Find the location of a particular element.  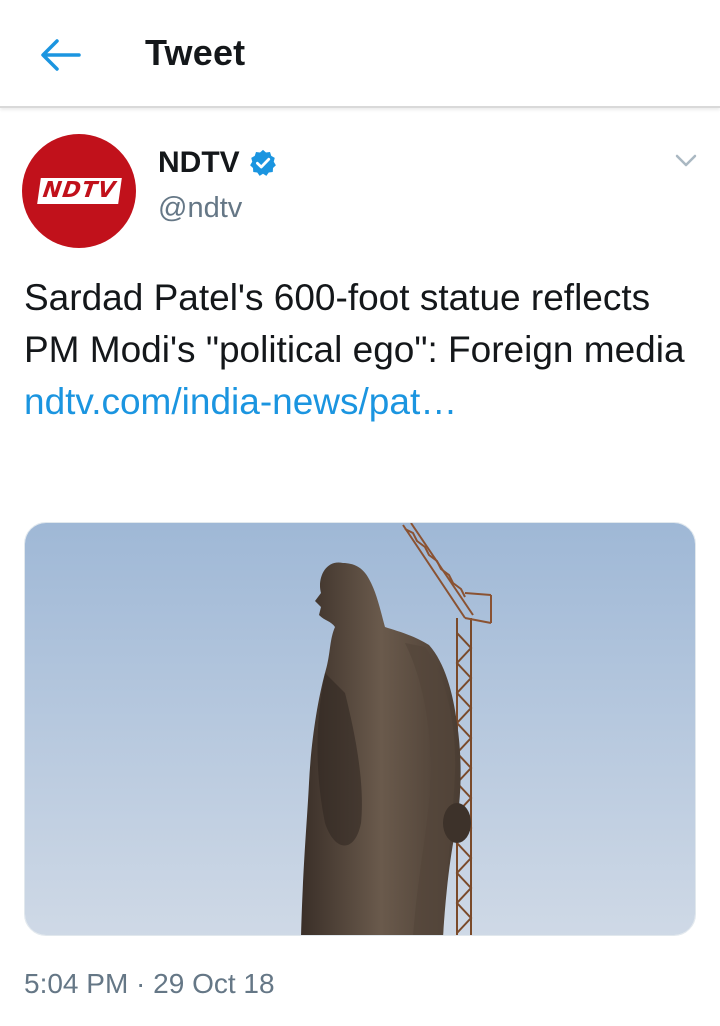

chevron-down-icon is located at coordinates (686, 160).